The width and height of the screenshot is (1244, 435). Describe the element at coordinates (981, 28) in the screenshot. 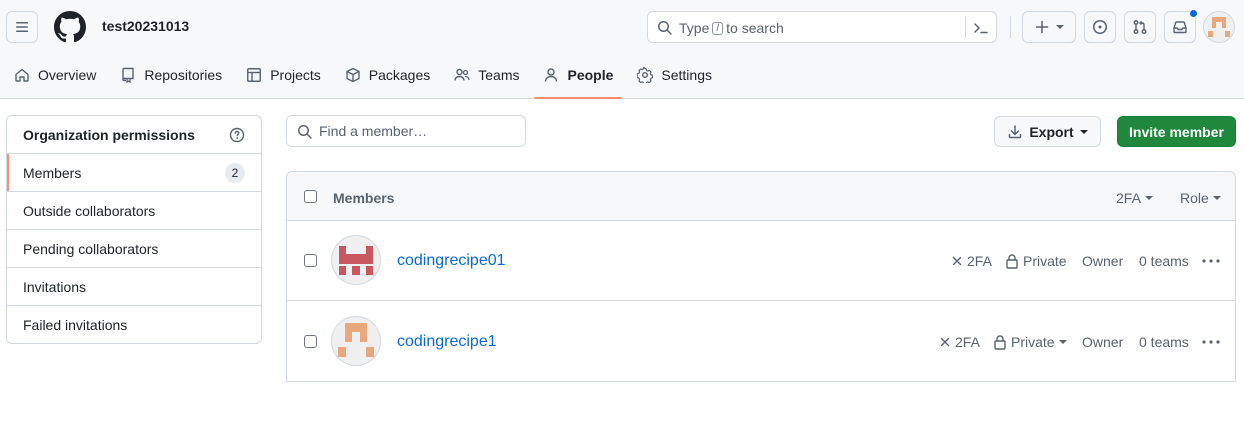

I see `command-palette-icon` at that location.